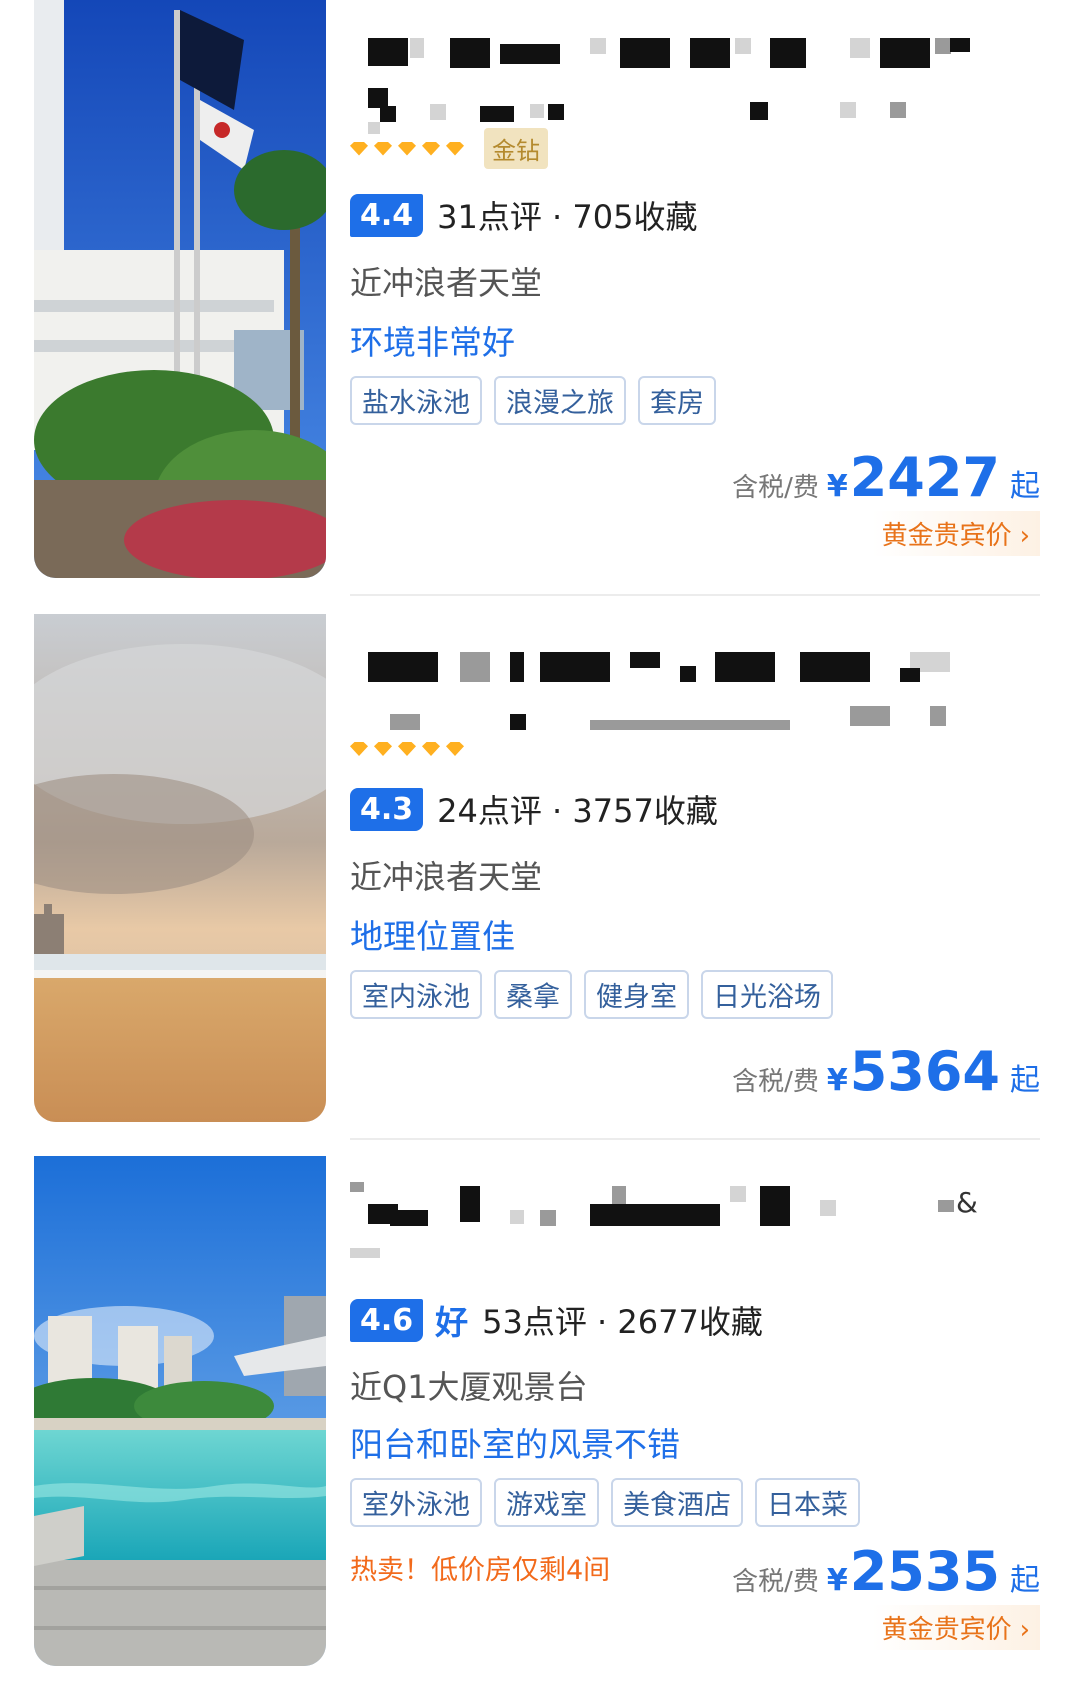 The image size is (1080, 1701). Describe the element at coordinates (469, 1387) in the screenshot. I see `location-text: 近Q1大厦观景台` at that location.